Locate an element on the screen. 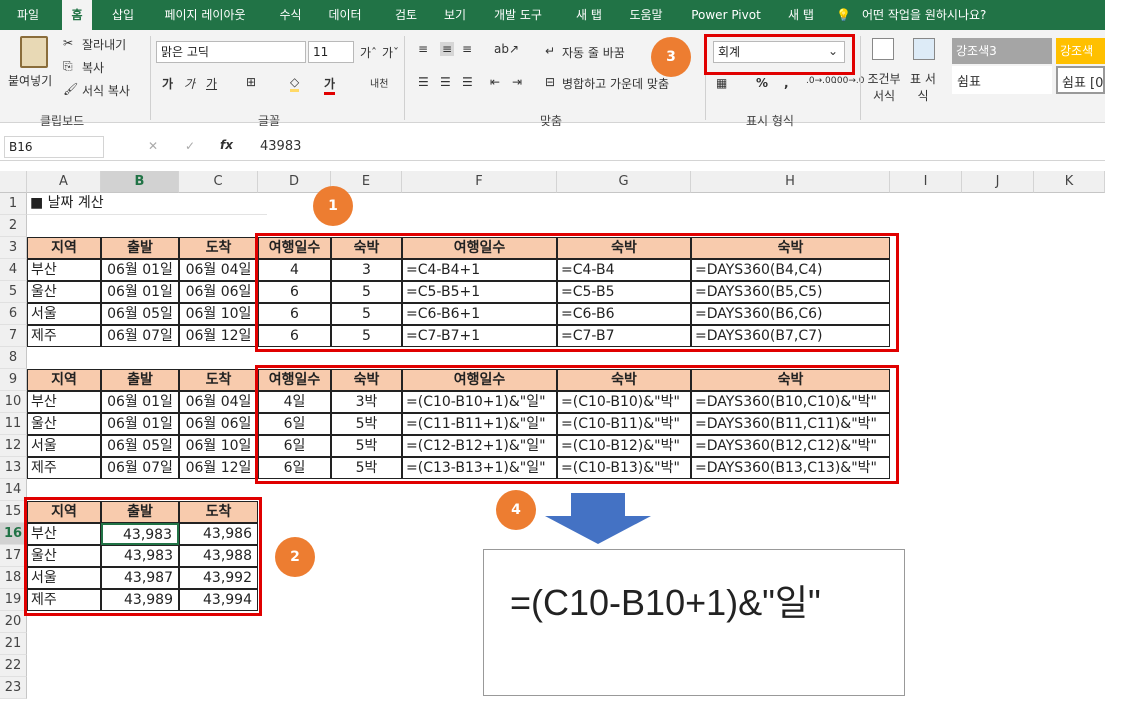  cell-E11: 5박 is located at coordinates (366, 424).